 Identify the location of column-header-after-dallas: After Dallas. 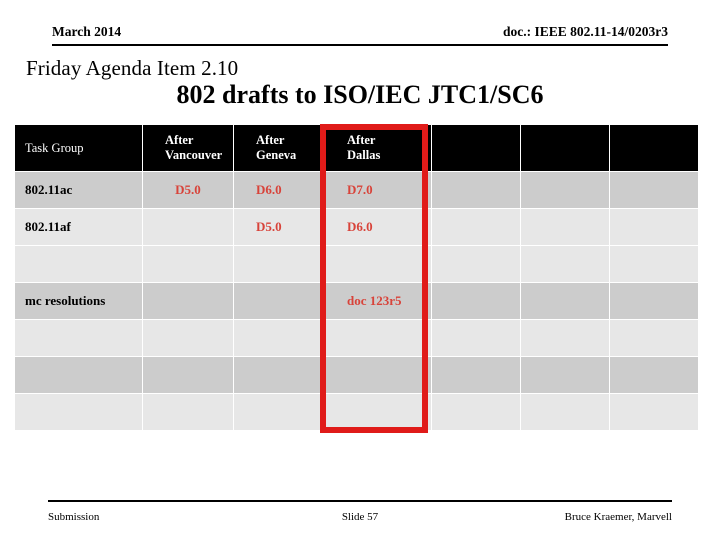
(378, 148).